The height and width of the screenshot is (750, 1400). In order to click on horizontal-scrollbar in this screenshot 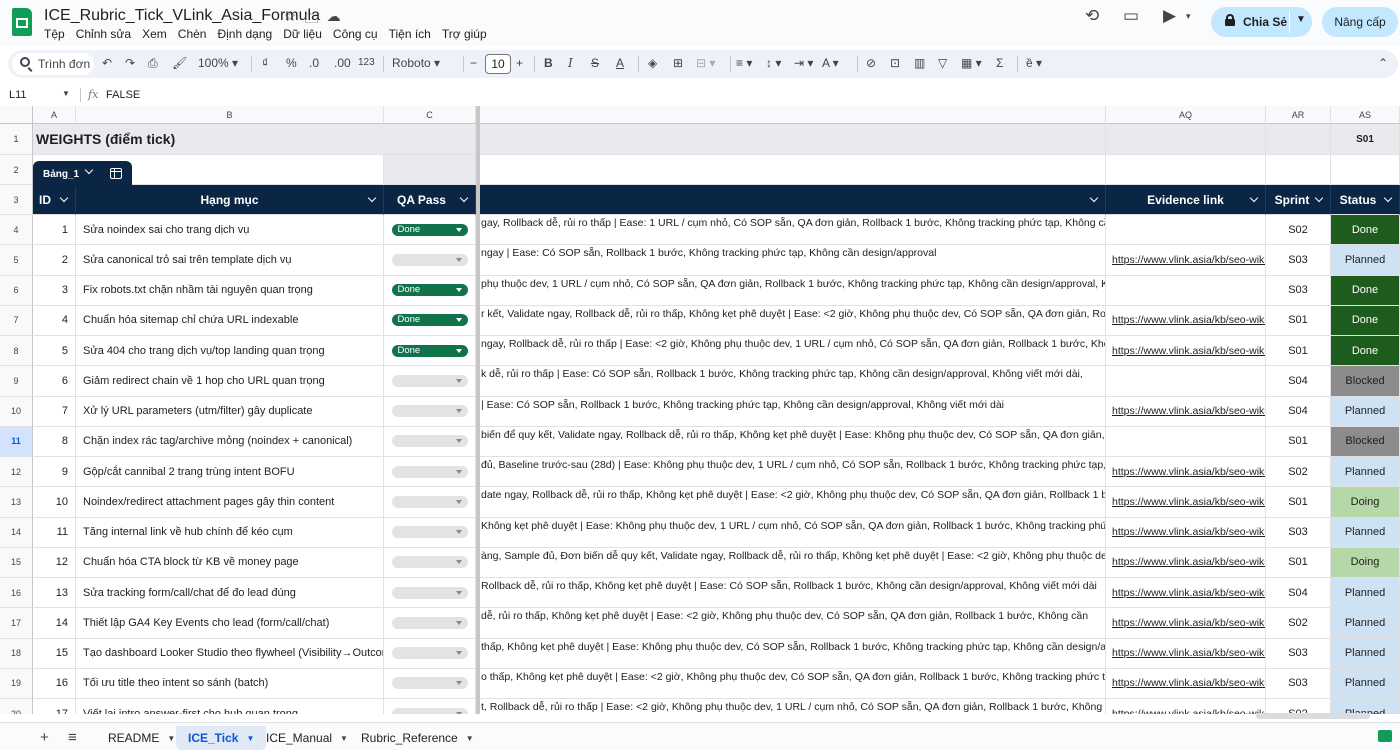, I will do `click(1313, 716)`.